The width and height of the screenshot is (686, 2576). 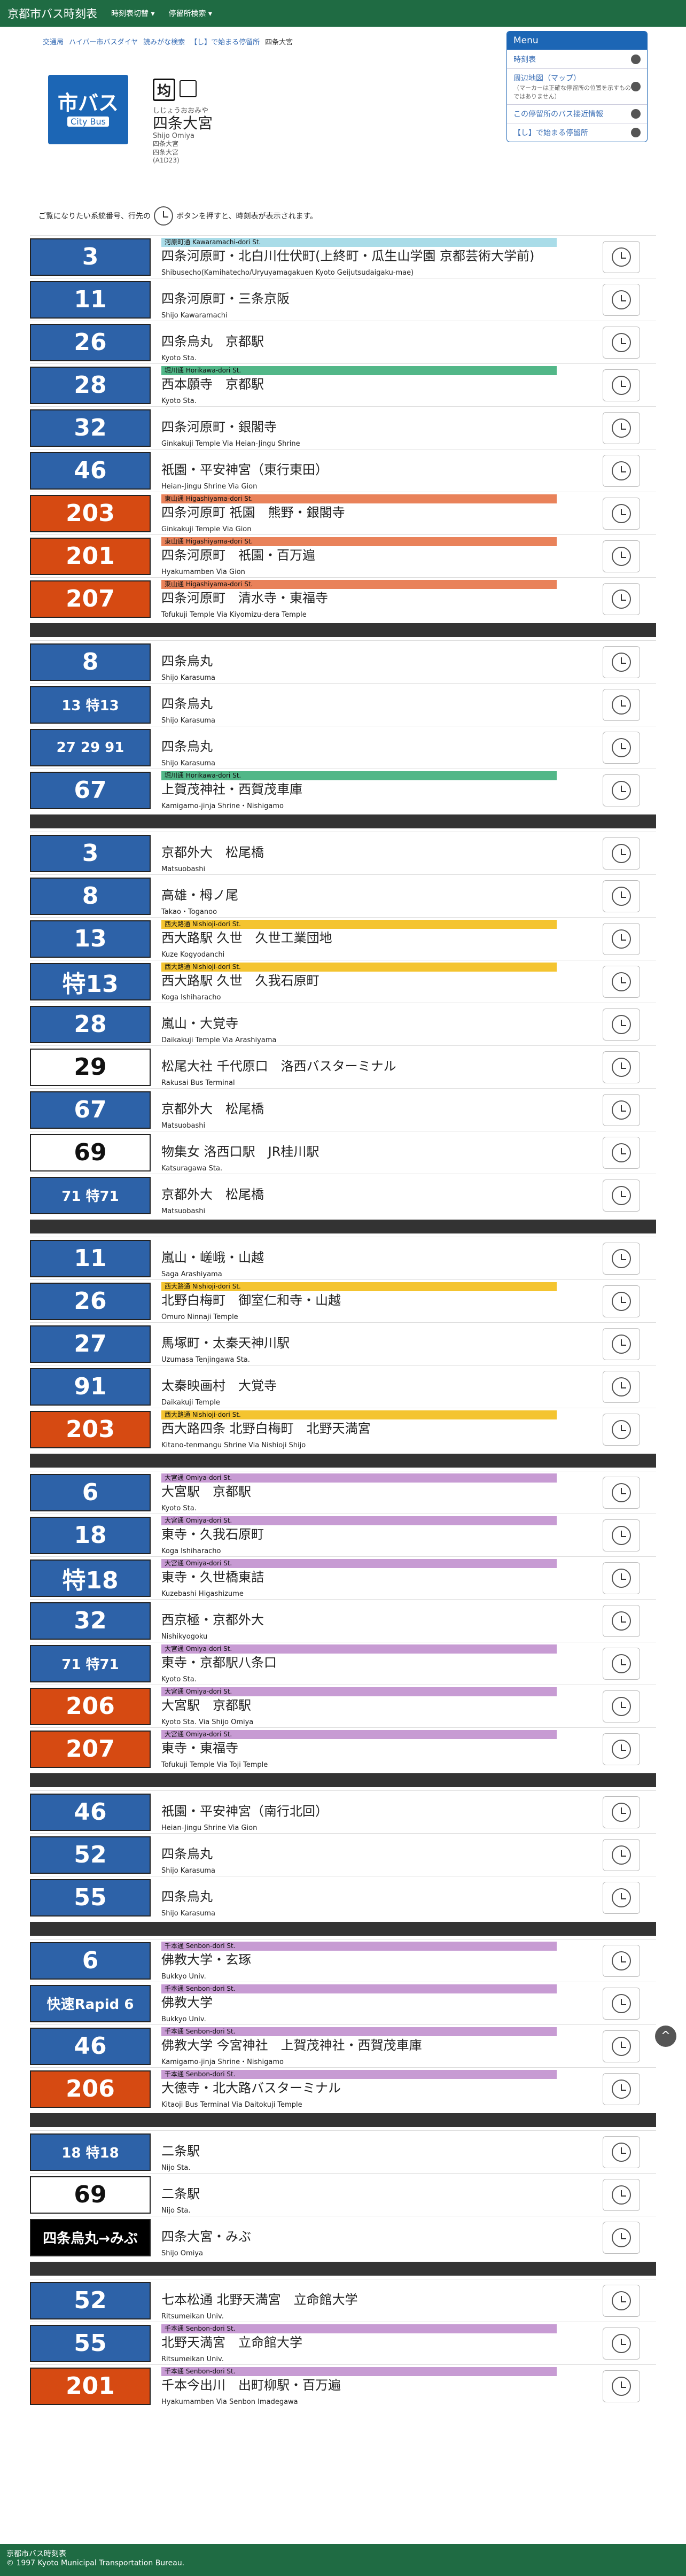 I want to click on breadcrumb-item: 交通局, so click(x=53, y=41).